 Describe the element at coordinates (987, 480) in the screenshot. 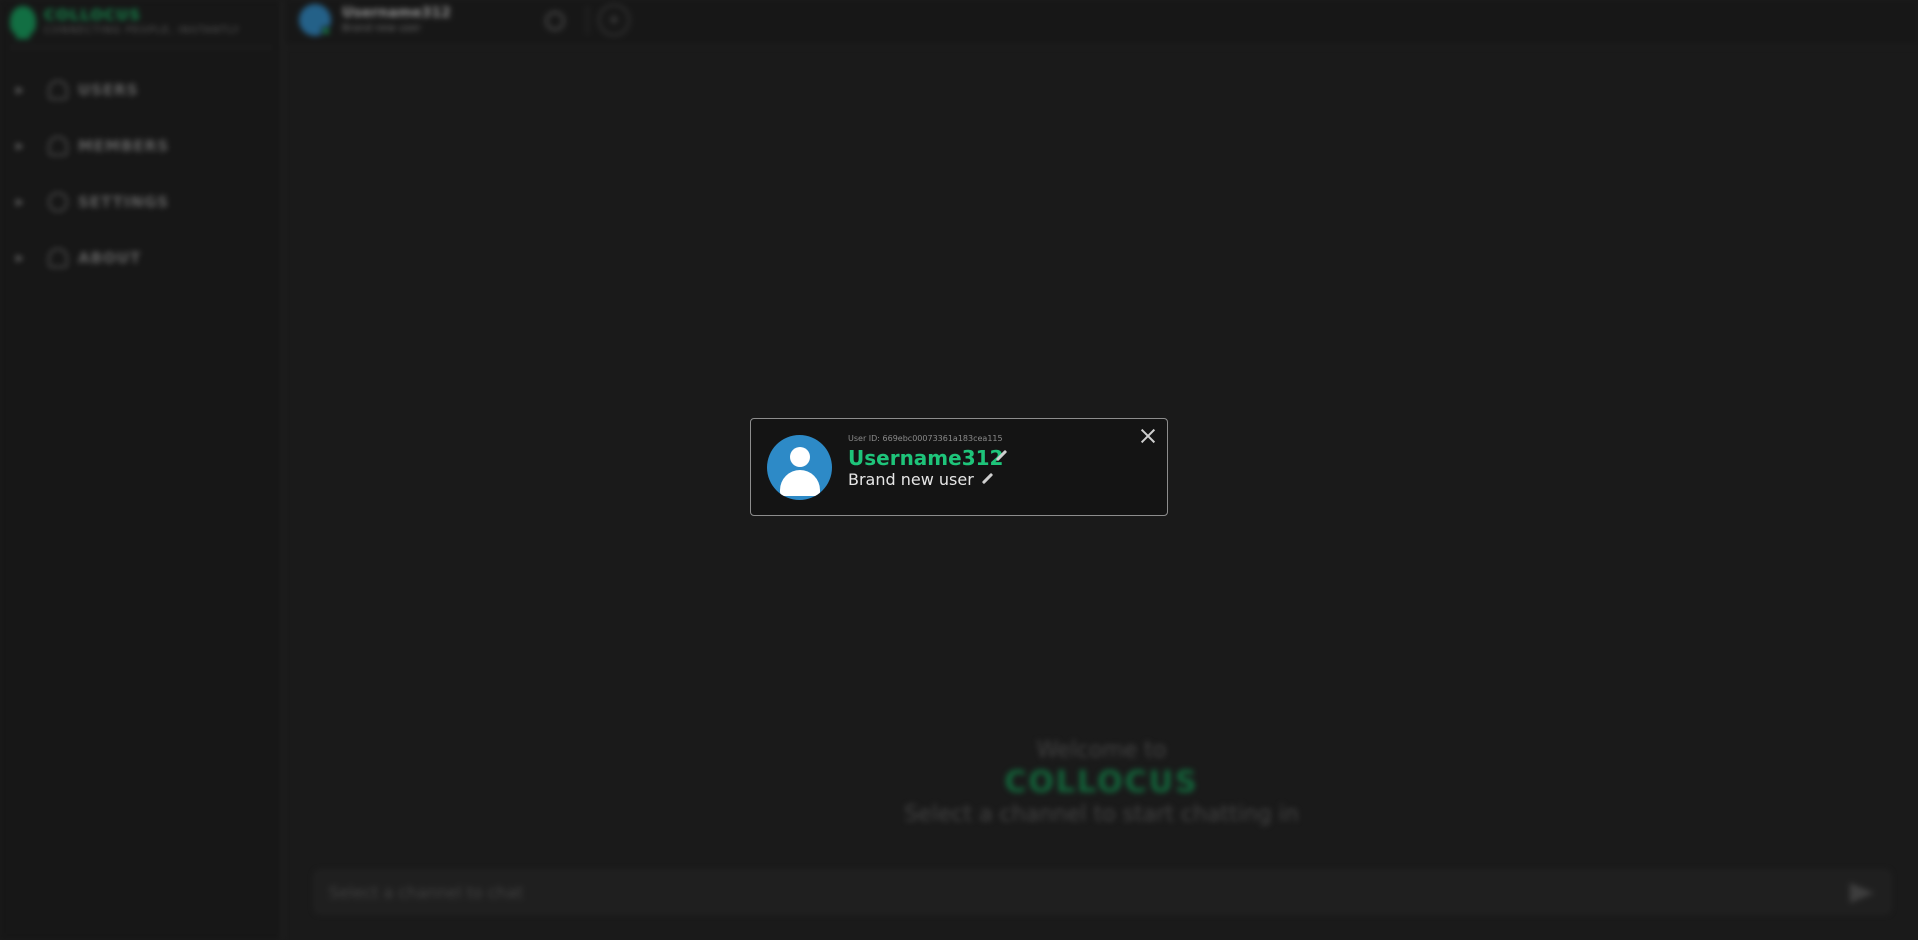

I see `edit-status-icon` at that location.